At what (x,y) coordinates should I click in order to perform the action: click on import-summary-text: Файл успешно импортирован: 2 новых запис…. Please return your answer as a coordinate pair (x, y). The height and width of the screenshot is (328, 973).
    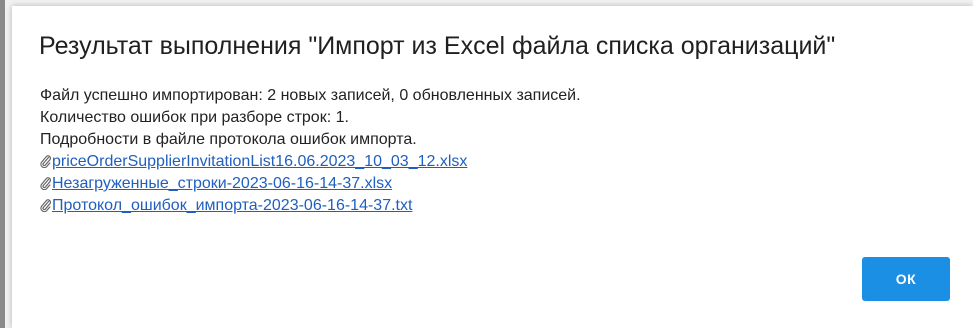
    Looking at the image, I should click on (310, 95).